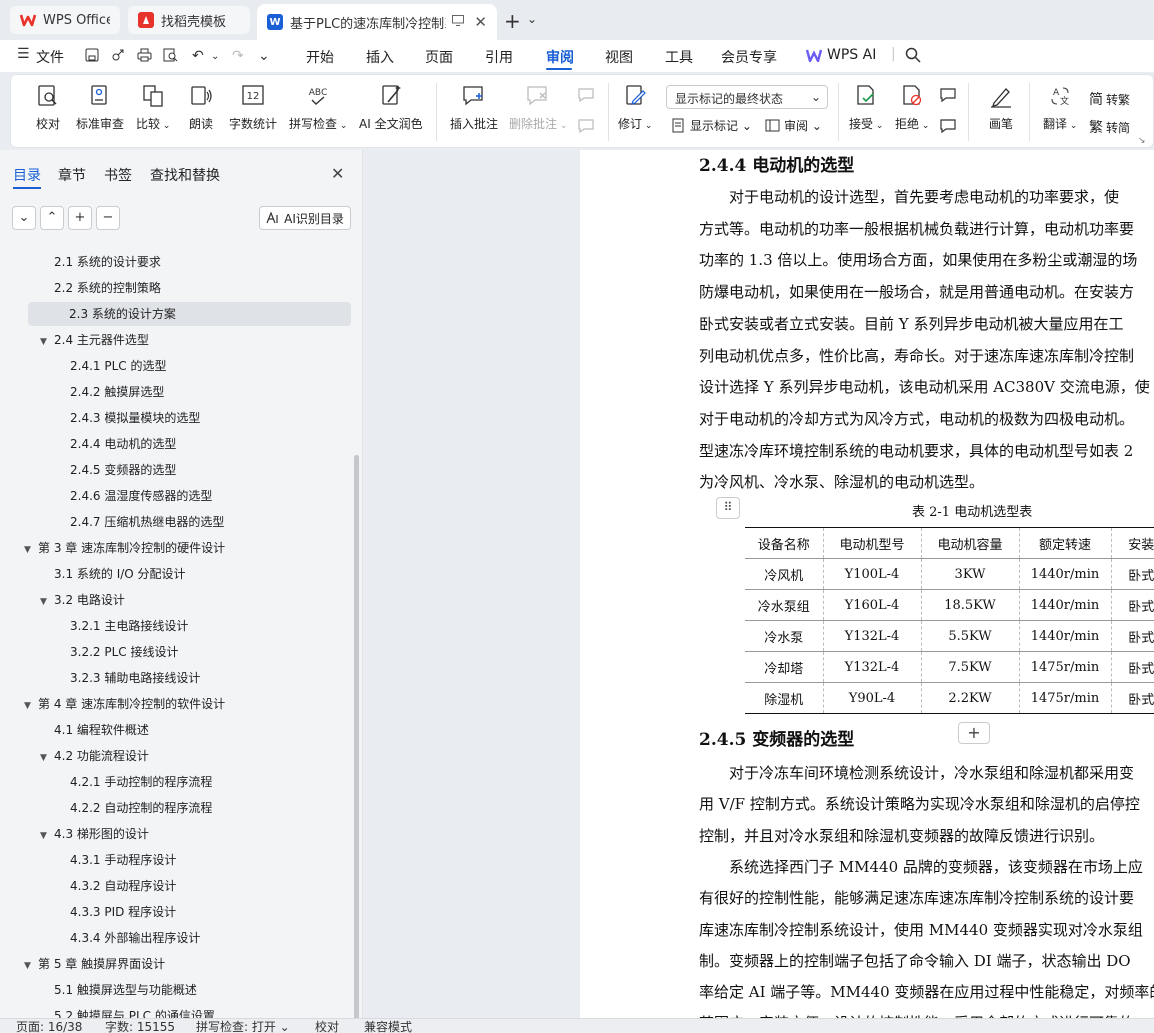 The height and width of the screenshot is (1033, 1154). Describe the element at coordinates (127, 1011) in the screenshot. I see `toc-item: 5.2 触摸屏与 PLC 的通信设置` at that location.